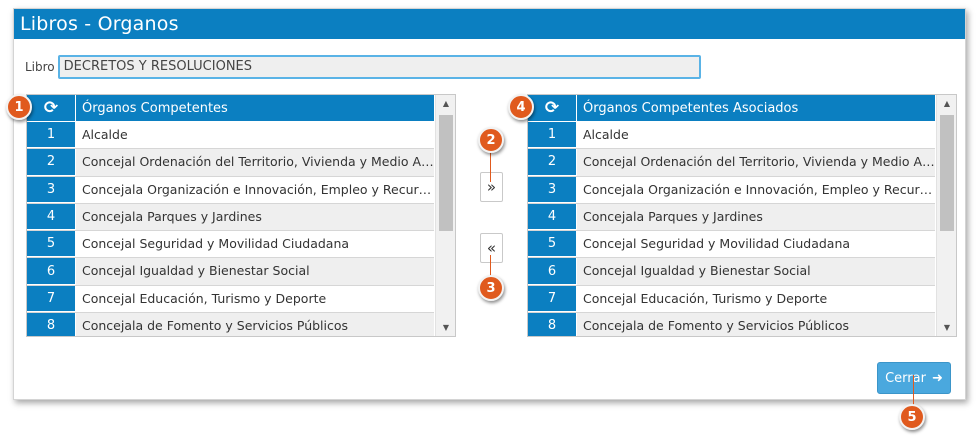  I want to click on grid-header: ⟳ Órganos Competentes Asociados, so click(731, 108).